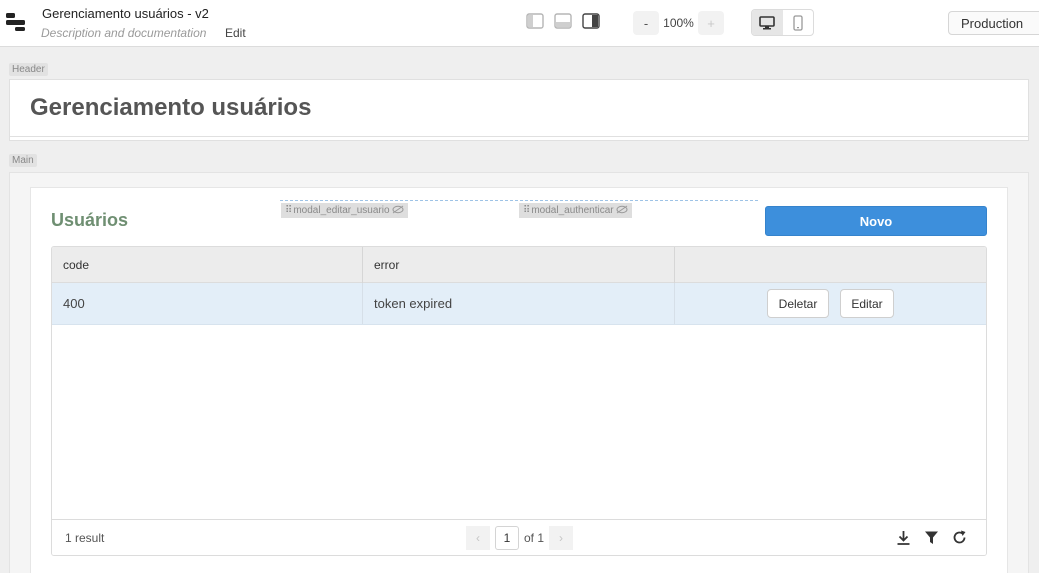  What do you see at coordinates (591, 21) in the screenshot?
I see `sidebar-right-icon` at bounding box center [591, 21].